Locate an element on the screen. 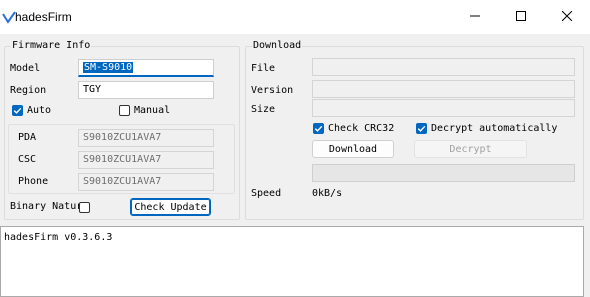  app-logo-icon is located at coordinates (9, 17).